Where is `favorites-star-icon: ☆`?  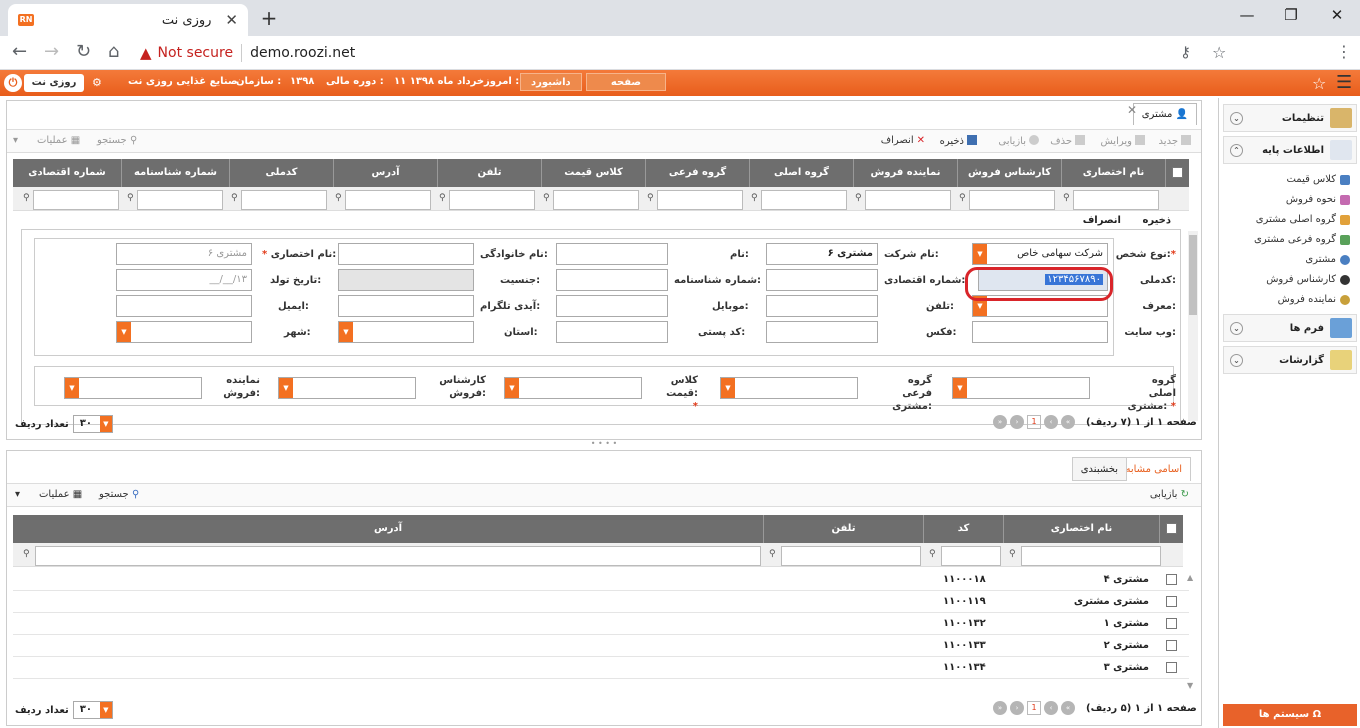 favorites-star-icon: ☆ is located at coordinates (1319, 83).